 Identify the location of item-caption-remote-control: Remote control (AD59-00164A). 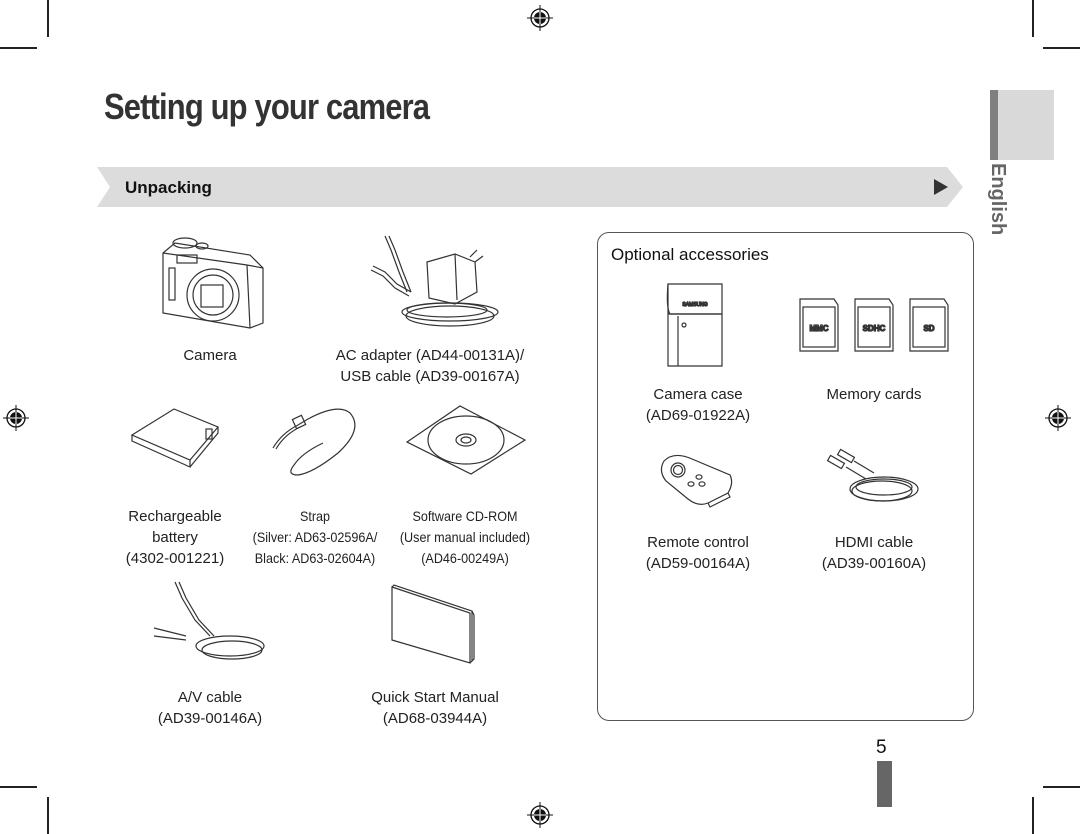
(698, 553).